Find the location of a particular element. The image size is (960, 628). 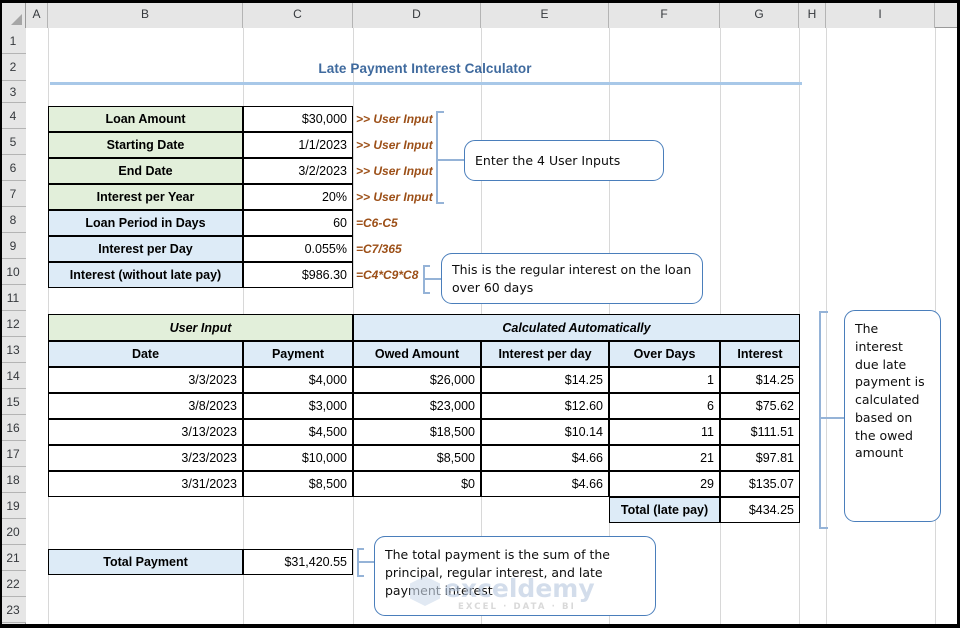

row-header-19: 19 is located at coordinates (13, 506).